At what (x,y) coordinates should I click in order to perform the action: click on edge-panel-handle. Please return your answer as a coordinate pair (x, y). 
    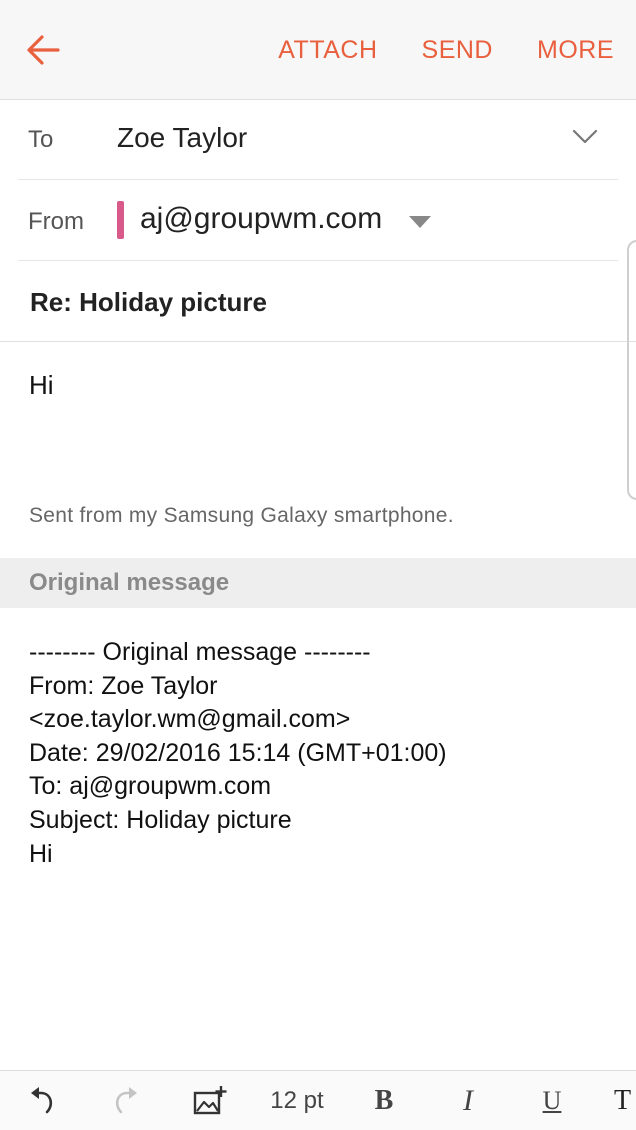
    Looking at the image, I should click on (631, 370).